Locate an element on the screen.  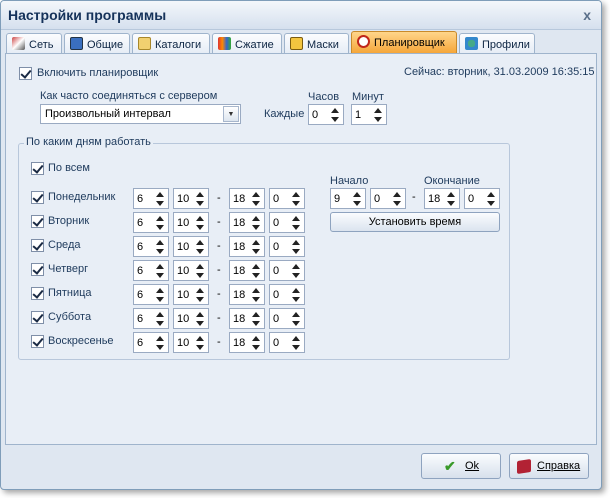
tab-network: Сеть is located at coordinates (34, 43).